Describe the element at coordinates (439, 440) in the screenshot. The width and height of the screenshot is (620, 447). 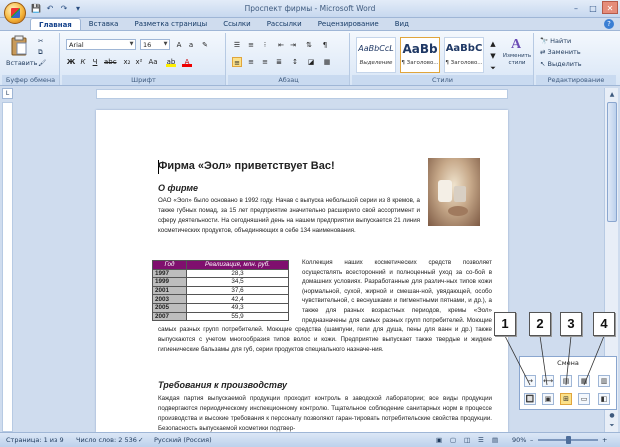
I see `view-print-layout-icon: ▣` at that location.